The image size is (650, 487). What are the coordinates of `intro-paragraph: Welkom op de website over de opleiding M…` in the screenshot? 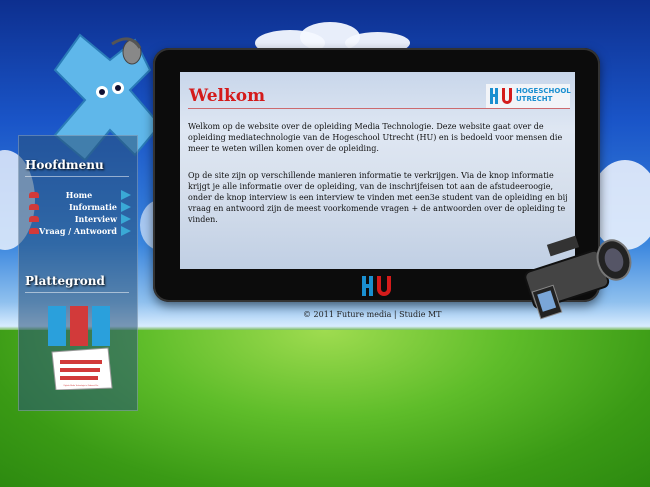 It's located at (375, 137).